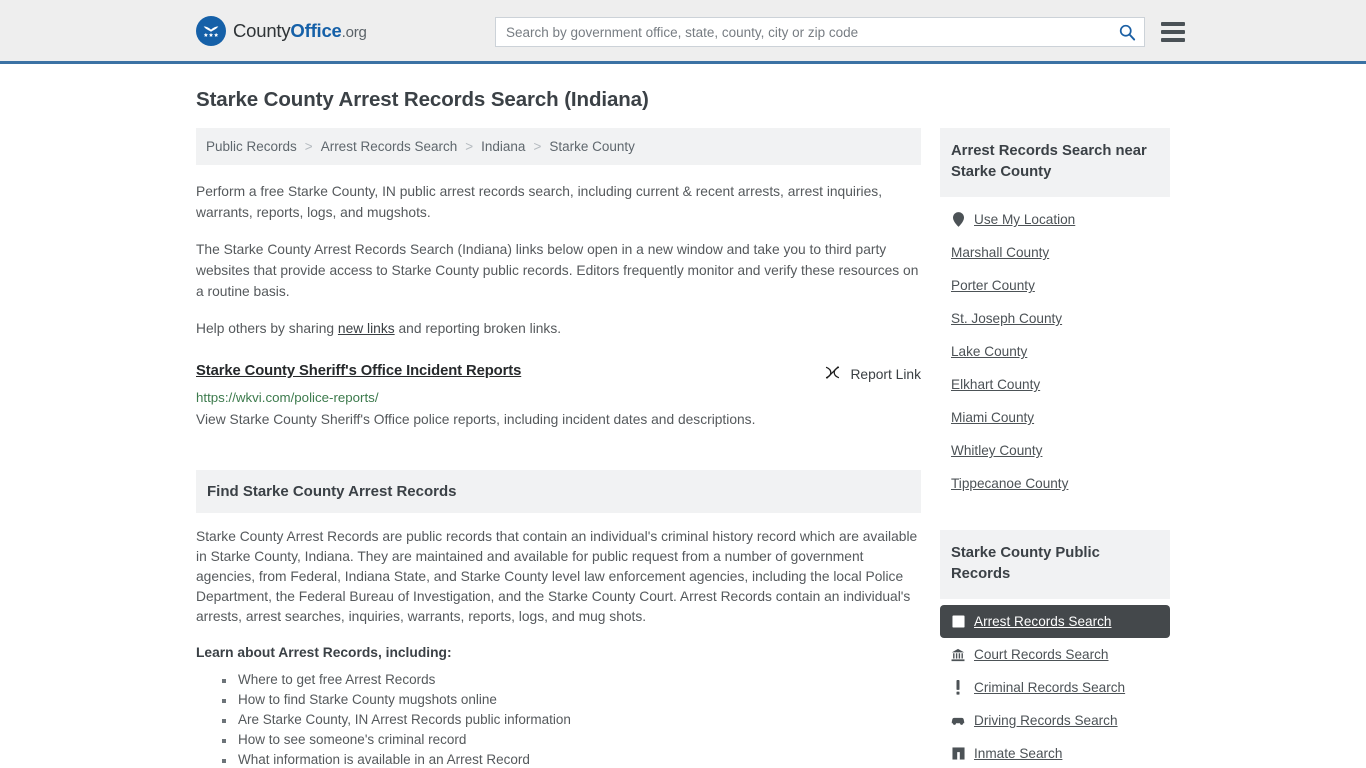 The image size is (1366, 768). I want to click on sidebar-item-label: Whitley County, so click(997, 450).